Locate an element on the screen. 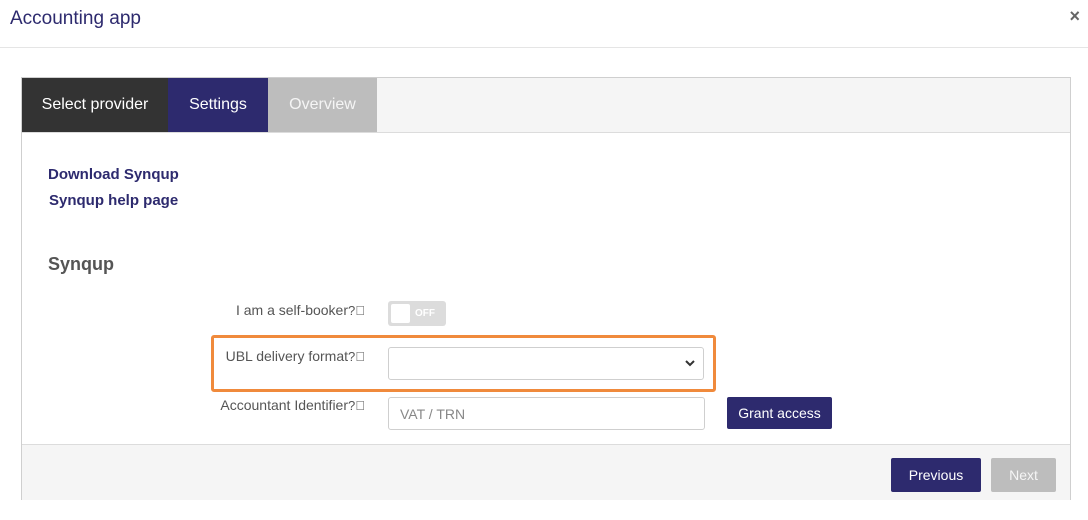  accountant-identifier-input is located at coordinates (546, 413).